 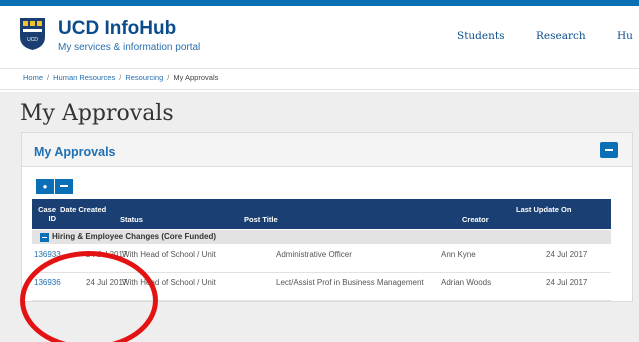 I want to click on column-header-creator: Creator, so click(x=475, y=219).